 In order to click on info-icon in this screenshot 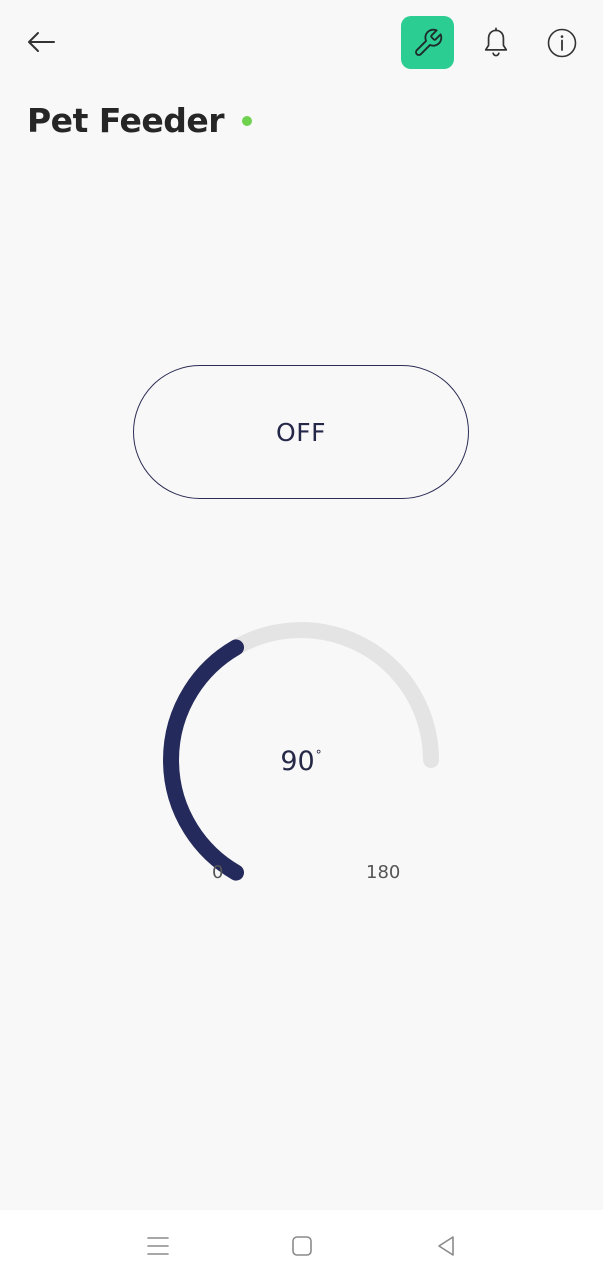, I will do `click(562, 43)`.